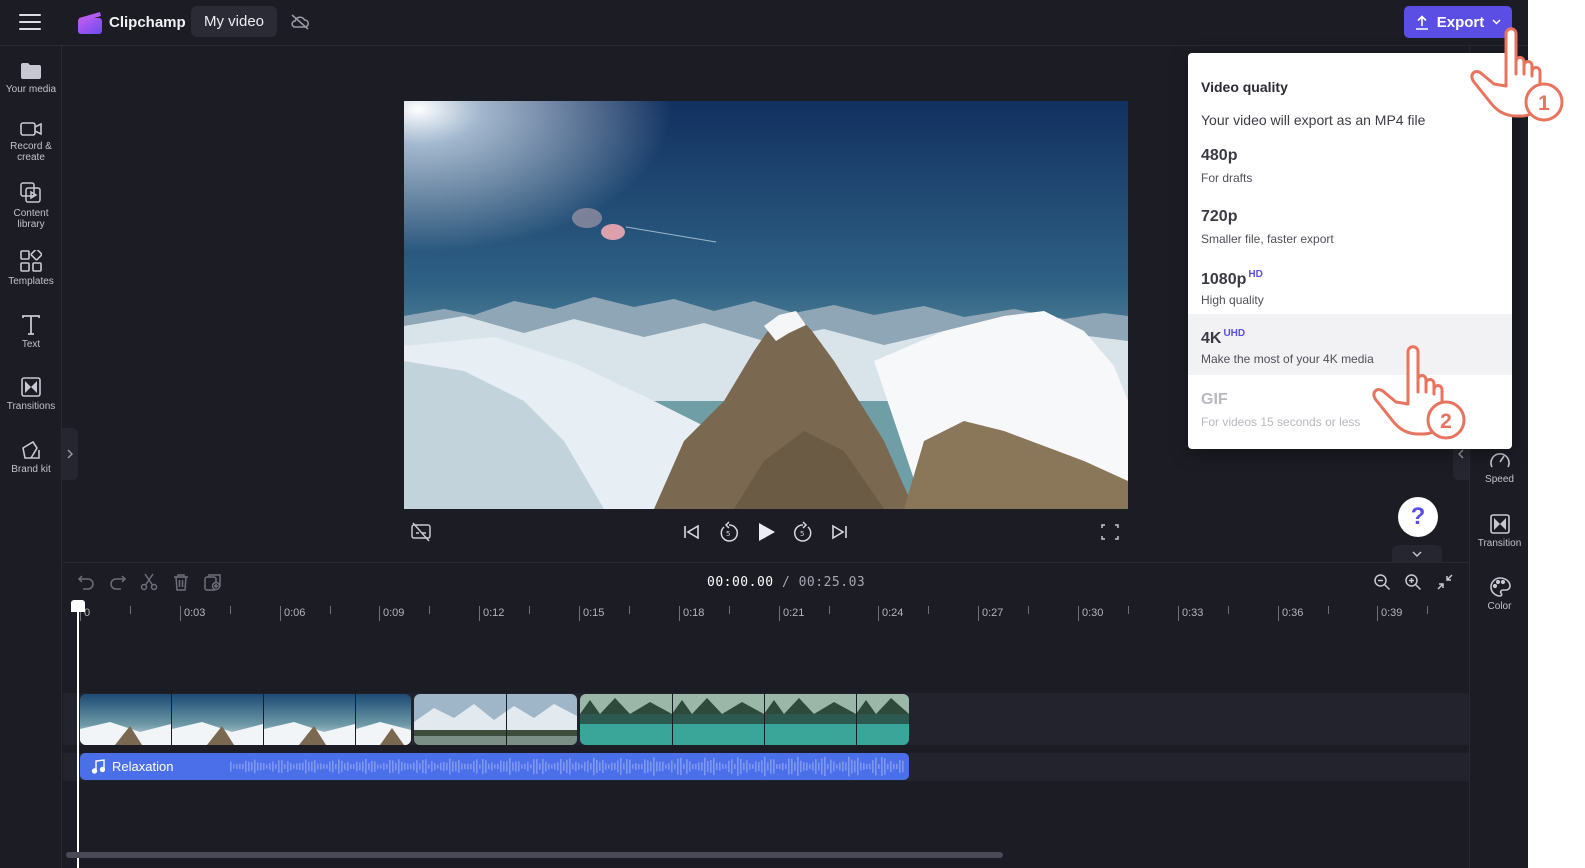 This screenshot has width=1585, height=868. Describe the element at coordinates (245, 719) in the screenshot. I see `video-clip-mountain` at that location.